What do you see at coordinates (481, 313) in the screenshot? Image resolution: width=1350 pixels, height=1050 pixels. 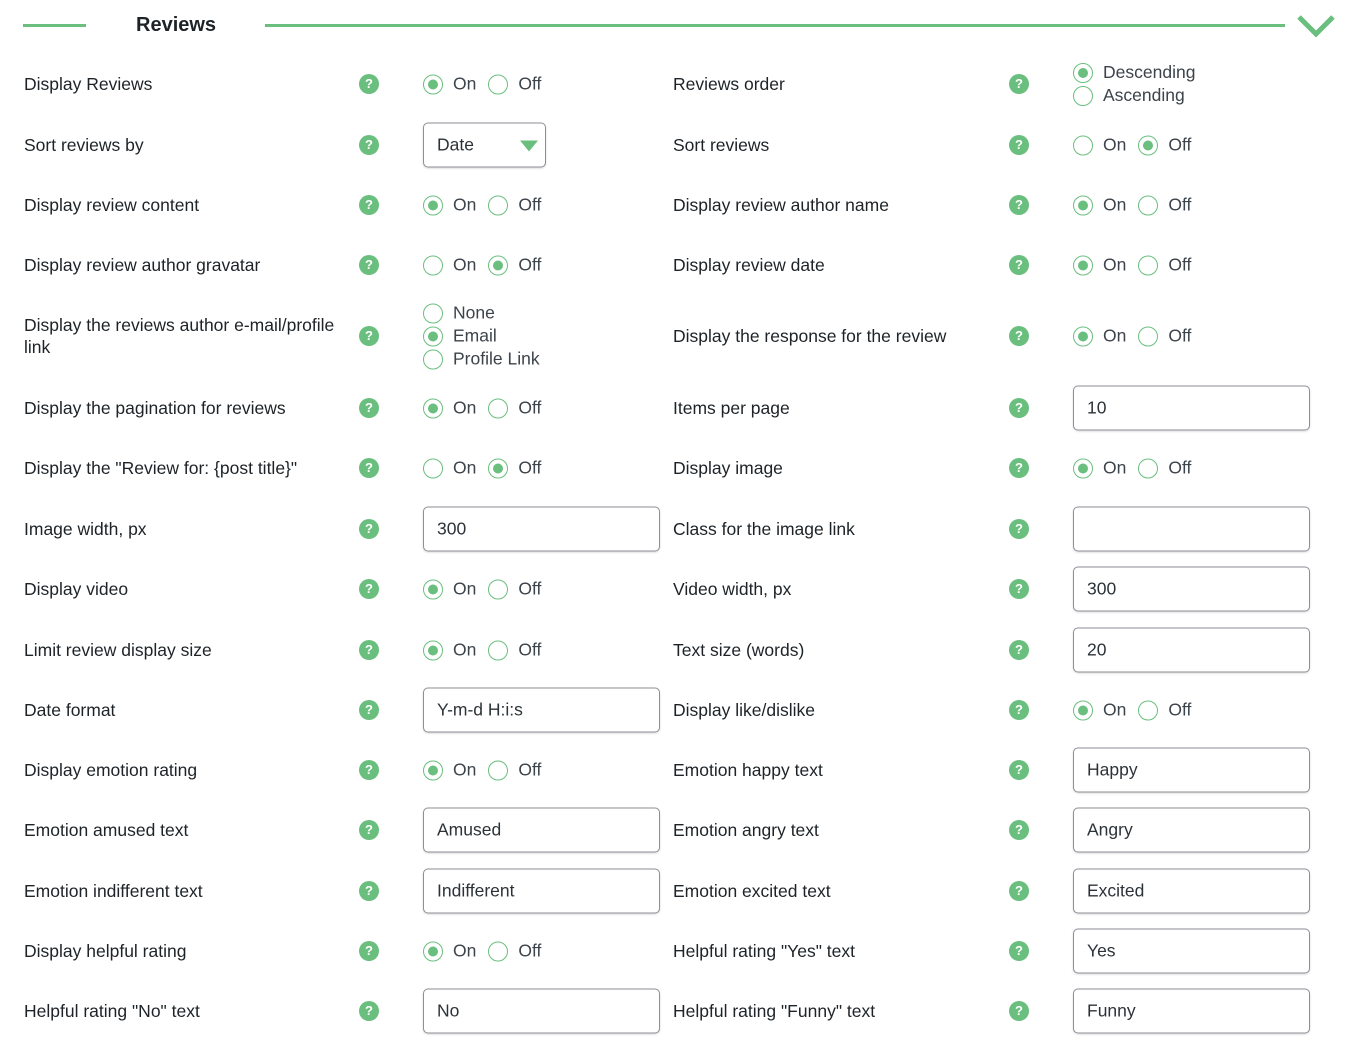 I see `radio-option-none: None` at bounding box center [481, 313].